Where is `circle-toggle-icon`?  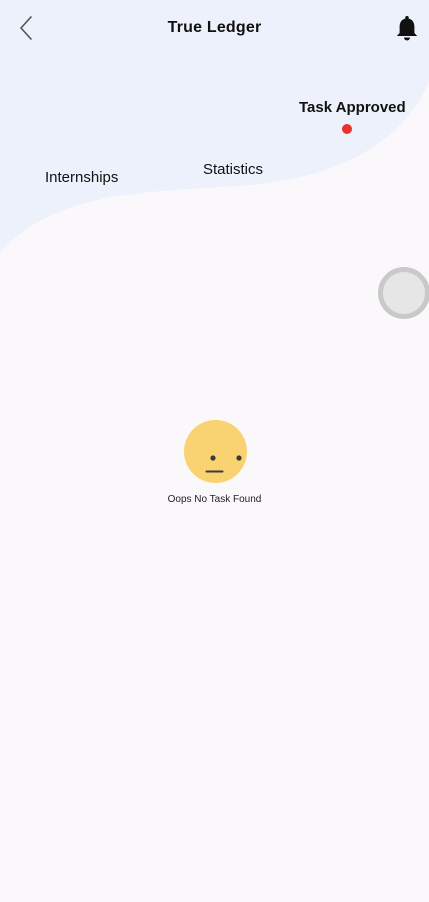 circle-toggle-icon is located at coordinates (403, 293).